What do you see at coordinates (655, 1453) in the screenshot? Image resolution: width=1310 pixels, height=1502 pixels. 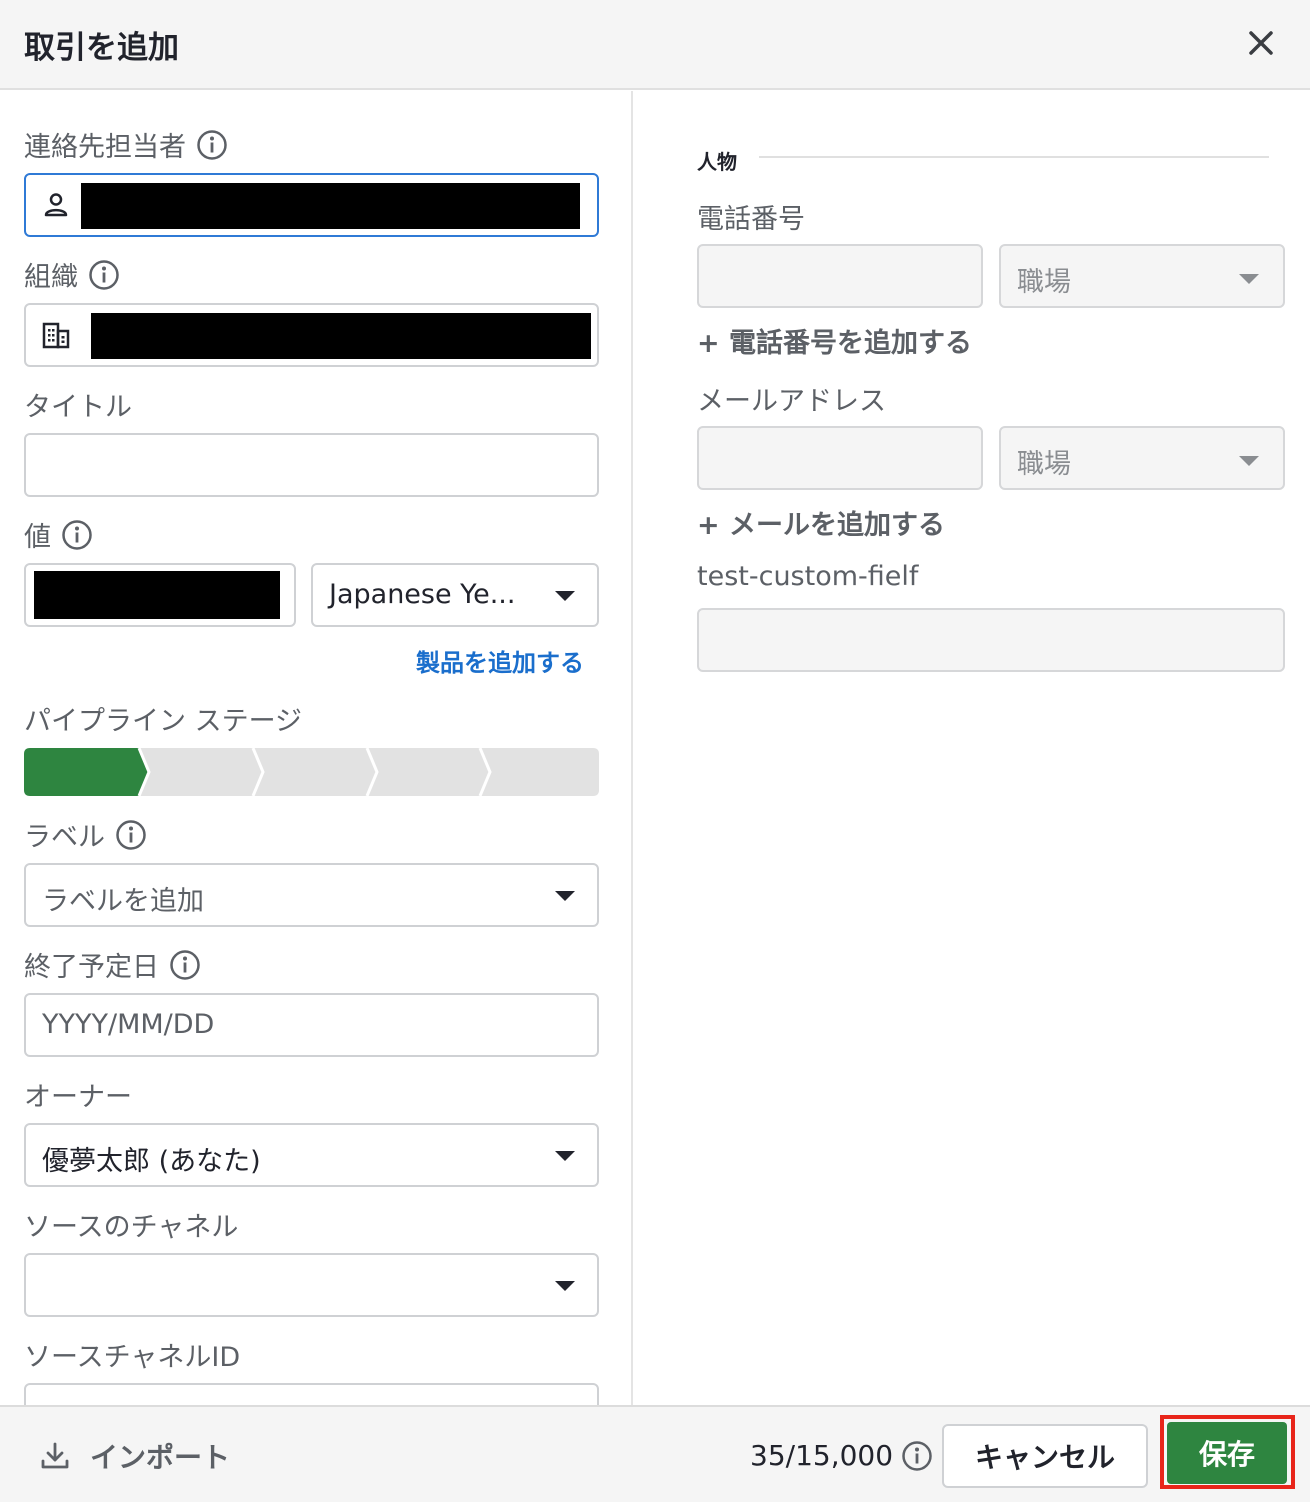 I see `dialog-footer: インポート 35/15,000 キャンセル 保存` at bounding box center [655, 1453].